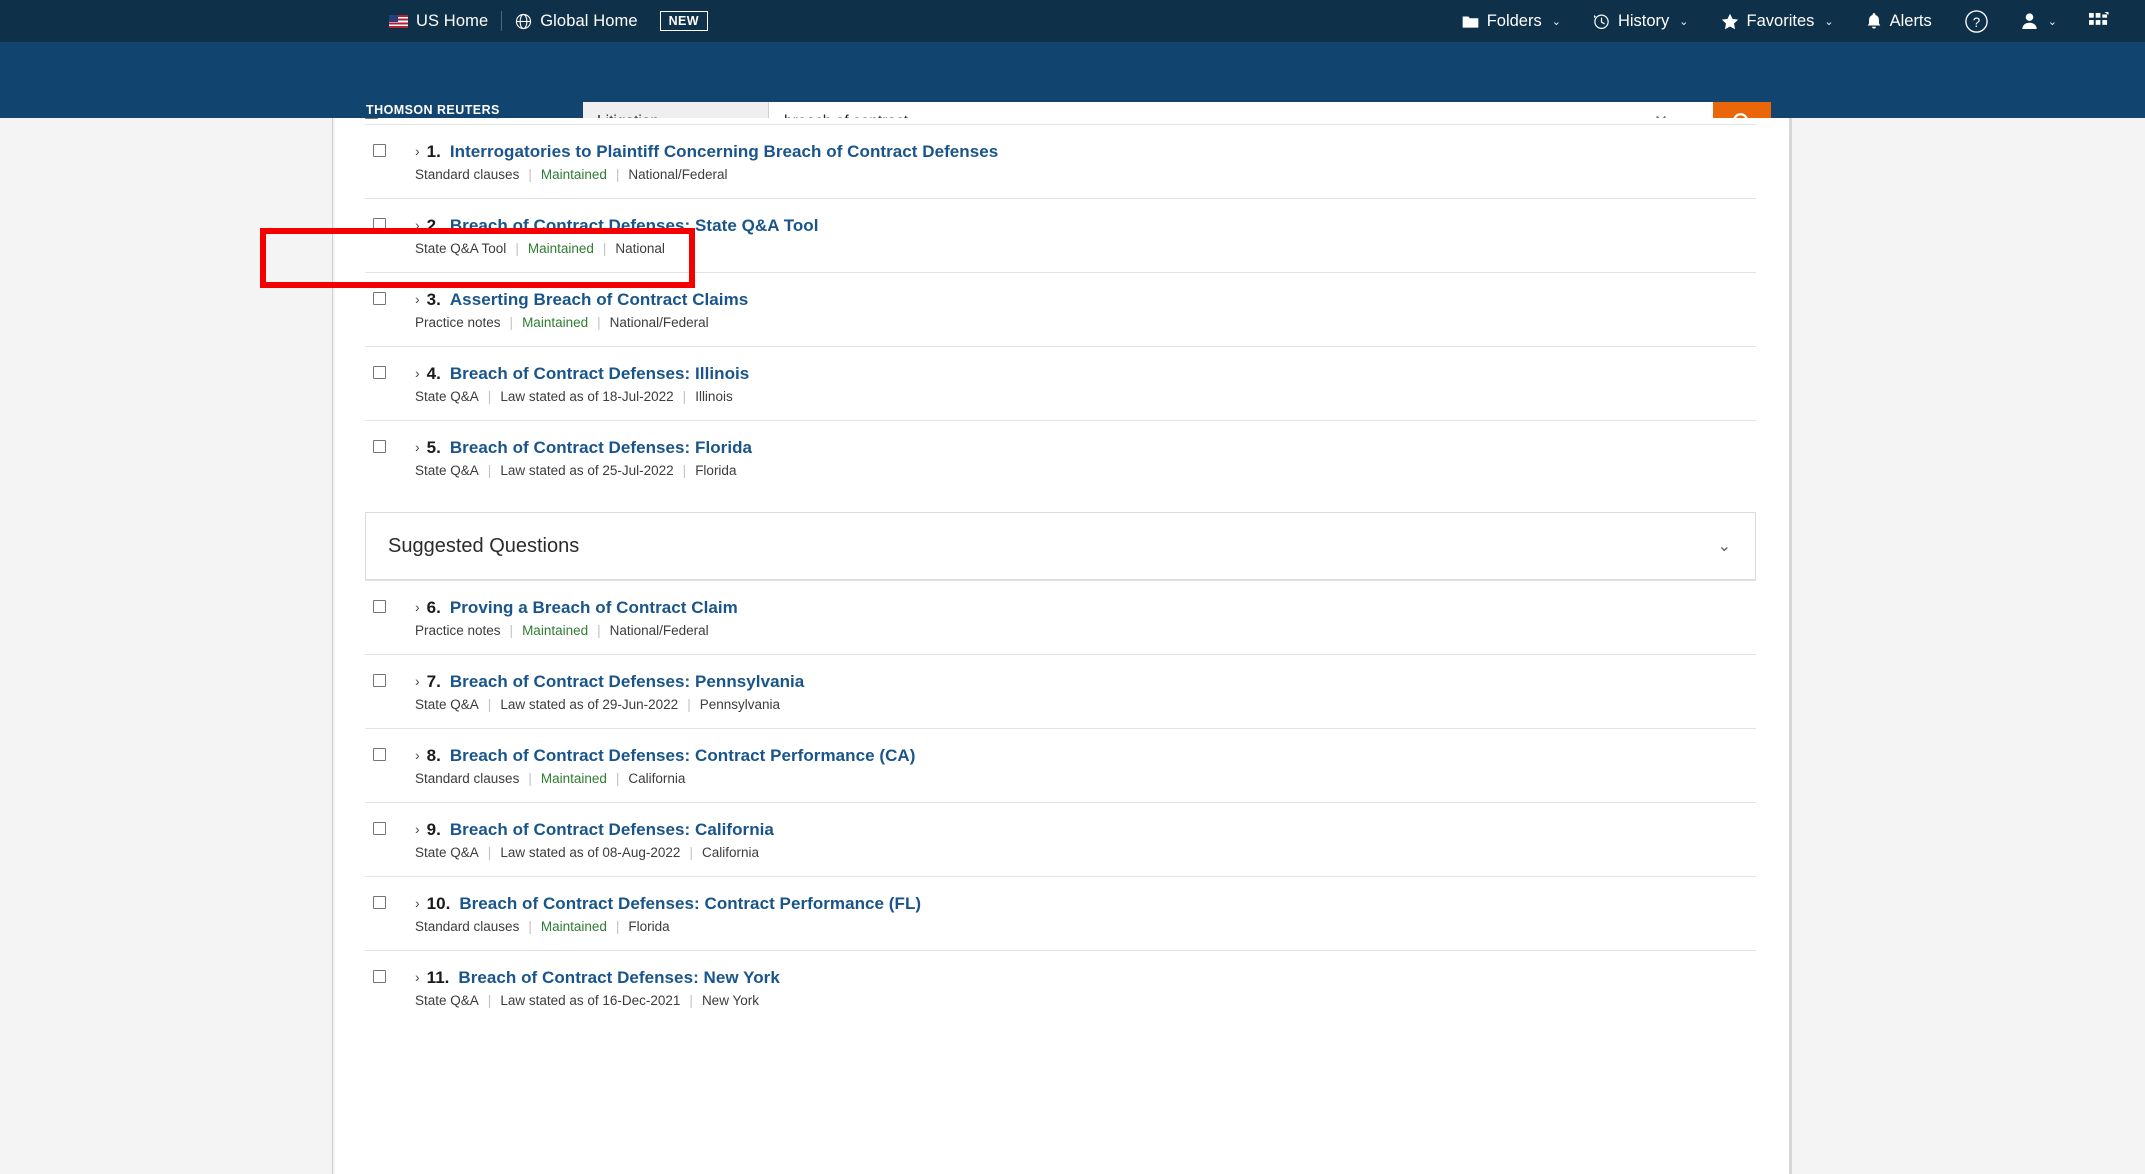 The height and width of the screenshot is (1174, 2145). What do you see at coordinates (612, 830) in the screenshot?
I see `result-title-link: Breach of Contract Defenses: California` at bounding box center [612, 830].